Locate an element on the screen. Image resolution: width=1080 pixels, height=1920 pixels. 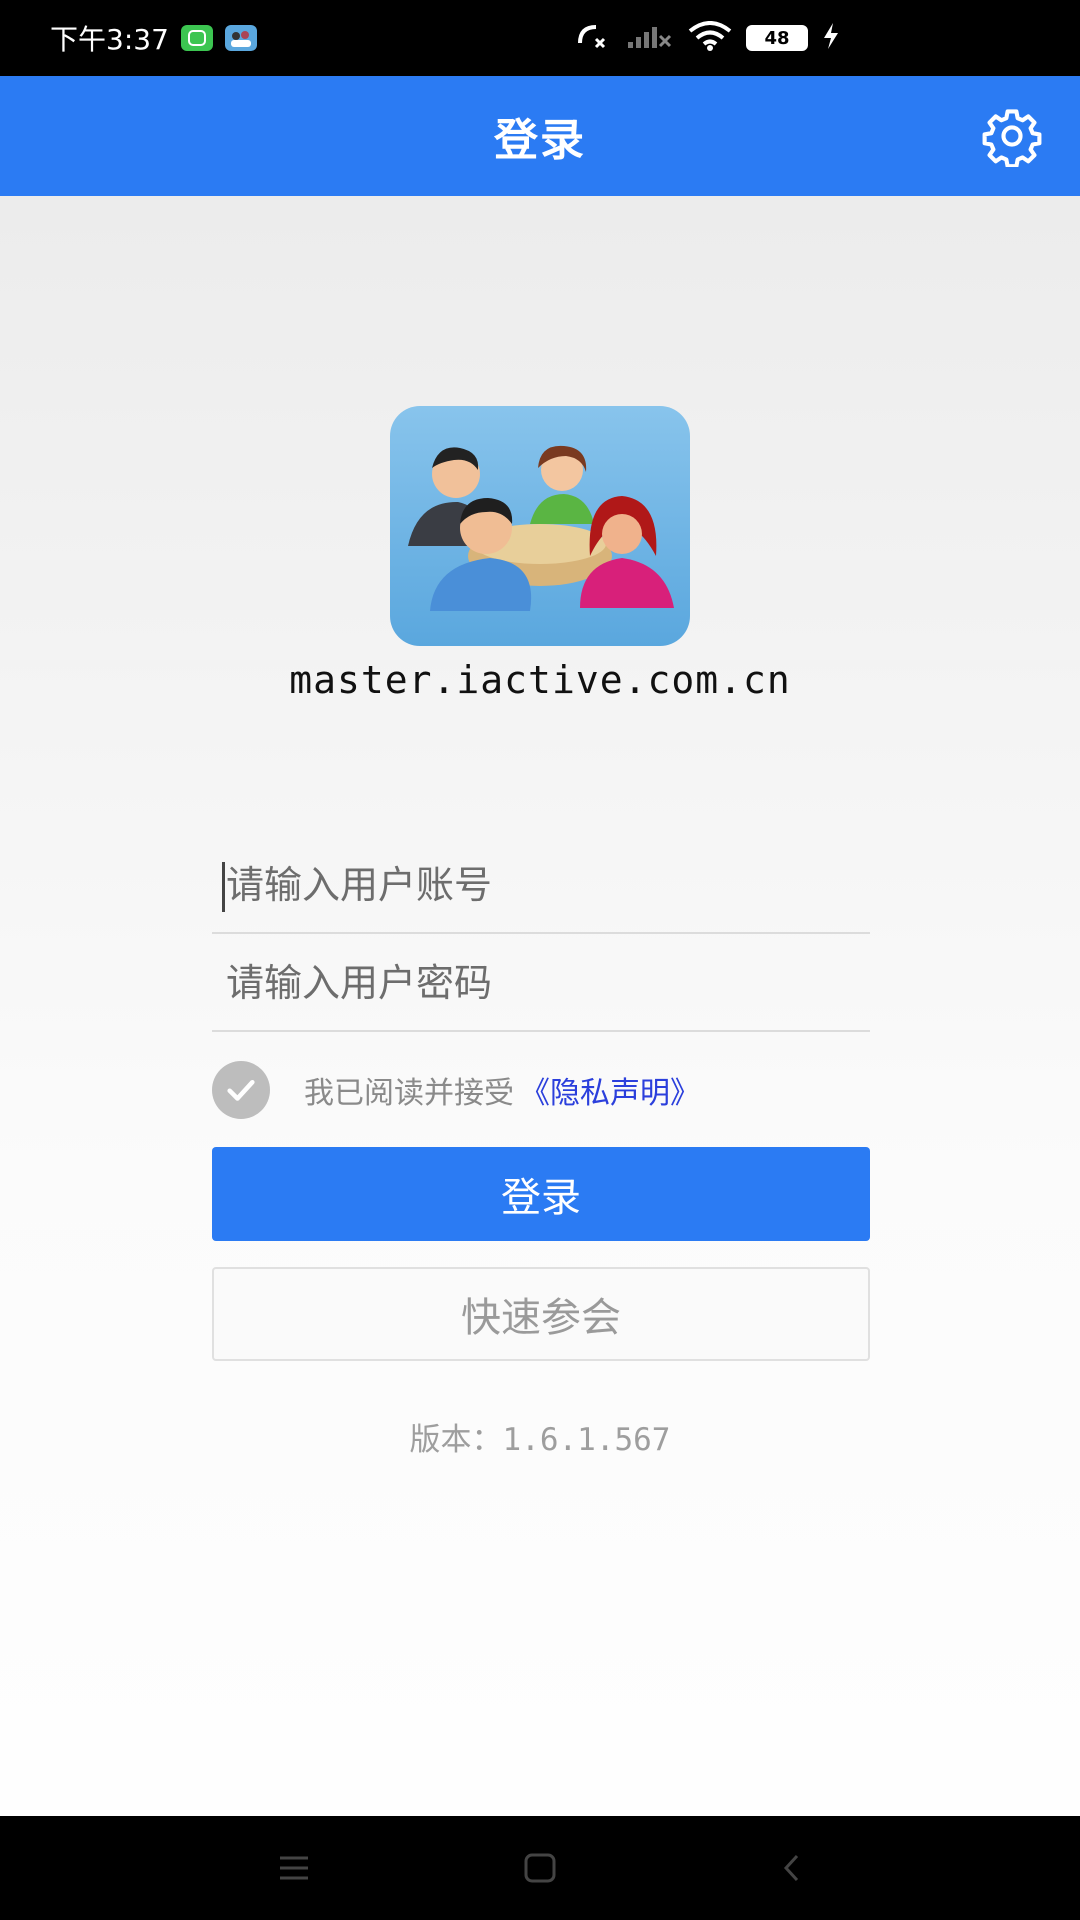
settings-button is located at coordinates (1012, 136).